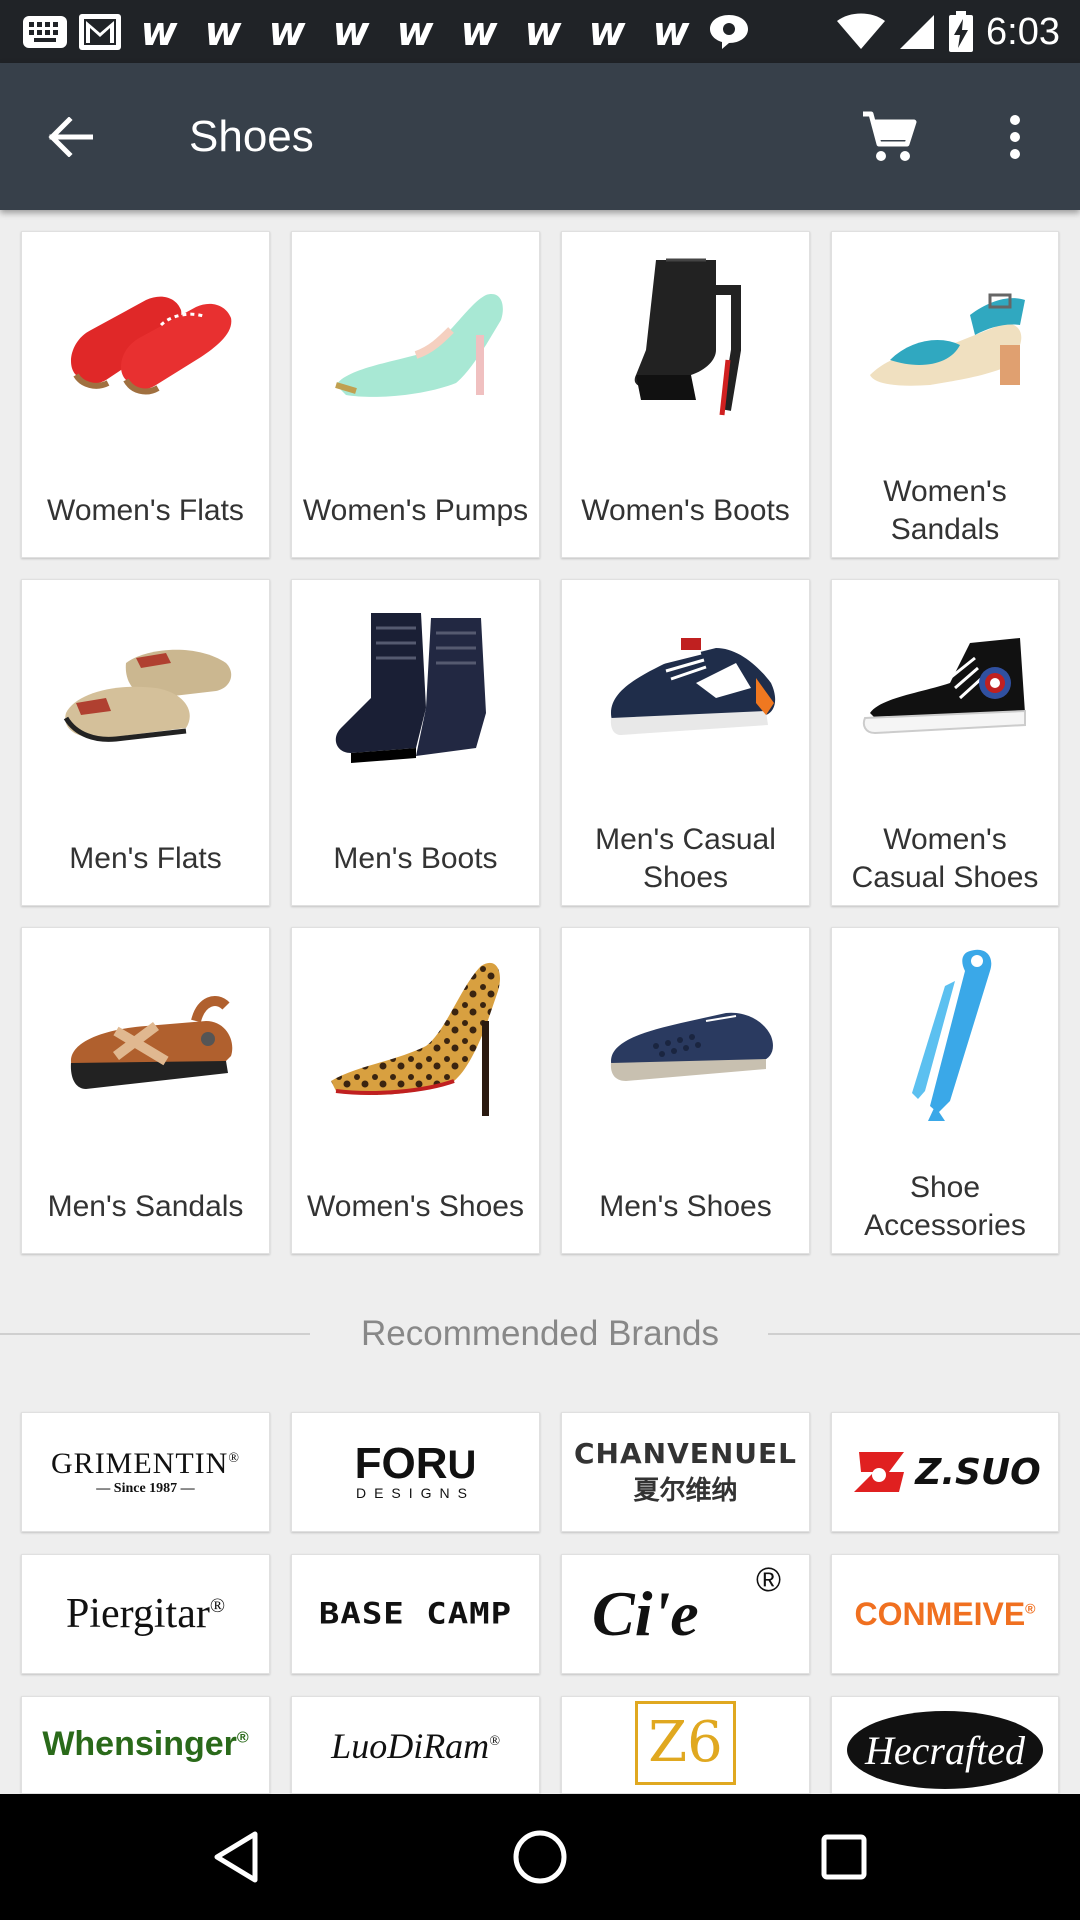 The width and height of the screenshot is (1080, 1920). I want to click on red-flats-icon, so click(145, 340).